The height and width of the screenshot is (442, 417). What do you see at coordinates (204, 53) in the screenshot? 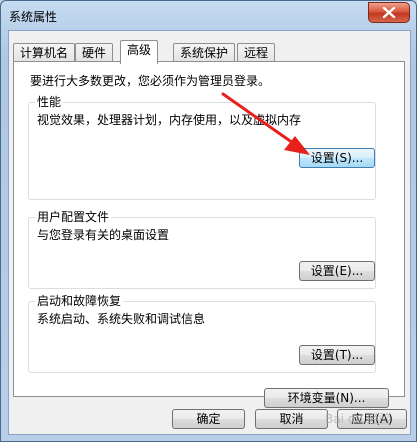
I see `tab-system-protection: 系统保护` at bounding box center [204, 53].